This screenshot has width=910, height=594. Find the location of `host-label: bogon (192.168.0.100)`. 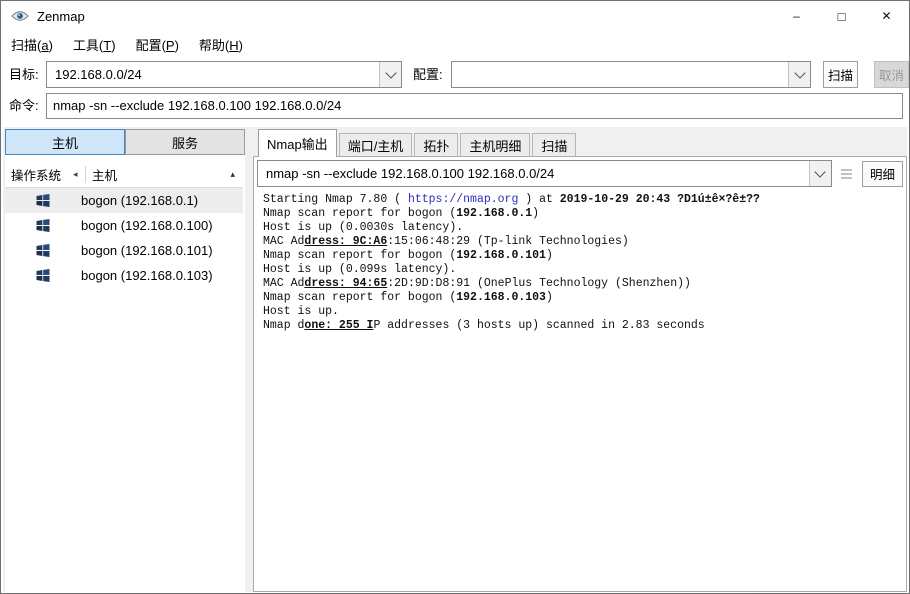

host-label: bogon (192.168.0.100) is located at coordinates (147, 225).